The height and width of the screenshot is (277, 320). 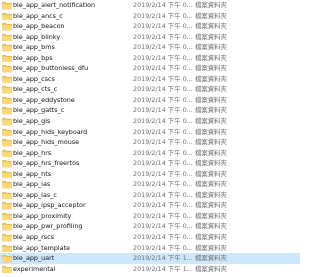 I want to click on file-list-row: ble_app_blinky 2019/2/14 下午 0... 檔案資料夾, so click(x=150, y=37).